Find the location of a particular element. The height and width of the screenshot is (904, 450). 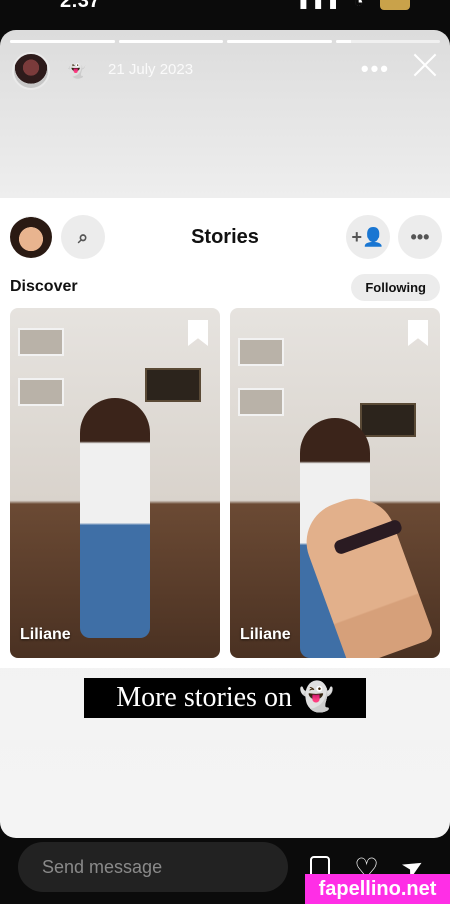

signal-icon: ▮▮▮ is located at coordinates (321, 5).